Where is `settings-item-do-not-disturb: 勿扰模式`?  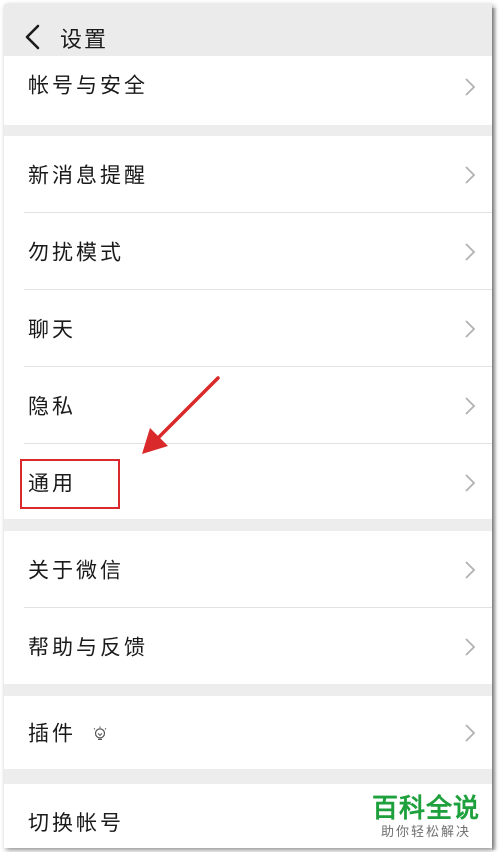
settings-item-do-not-disturb: 勿扰模式 is located at coordinates (248, 251).